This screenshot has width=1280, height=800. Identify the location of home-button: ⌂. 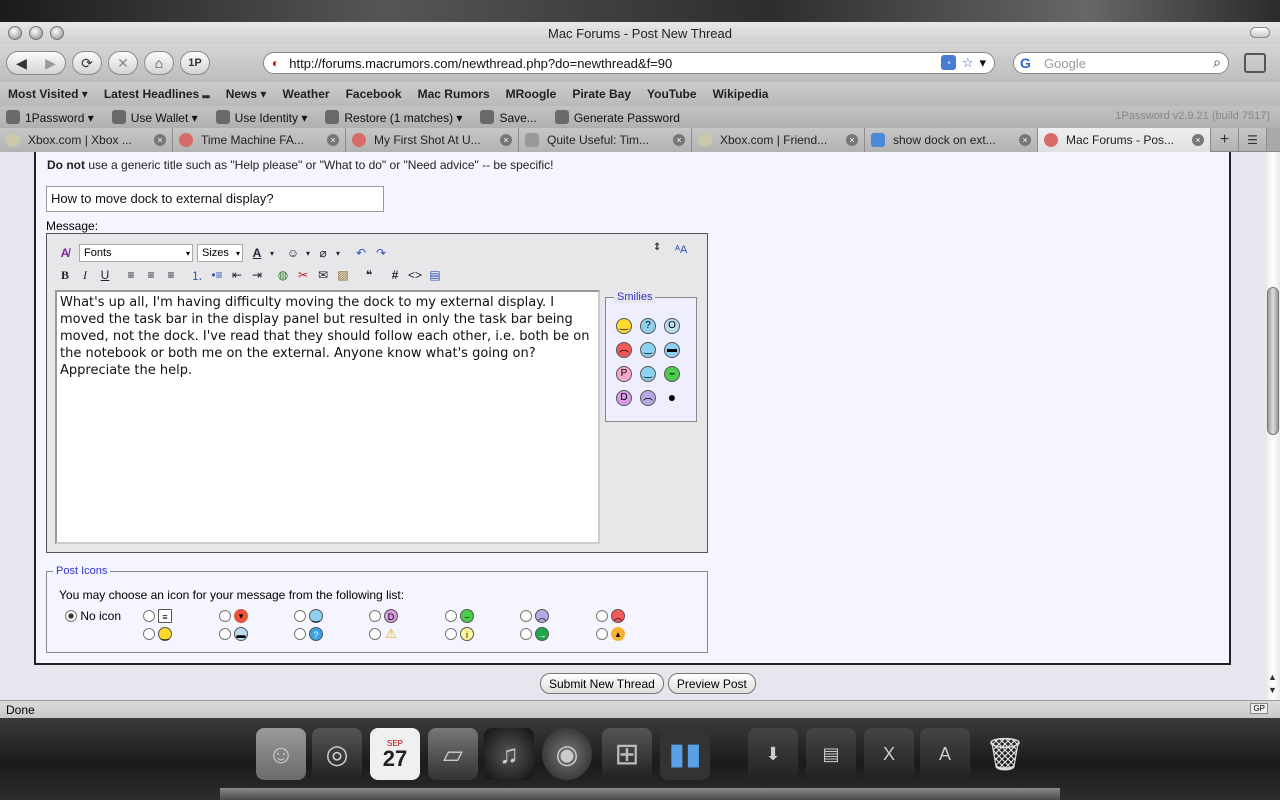
(159, 63).